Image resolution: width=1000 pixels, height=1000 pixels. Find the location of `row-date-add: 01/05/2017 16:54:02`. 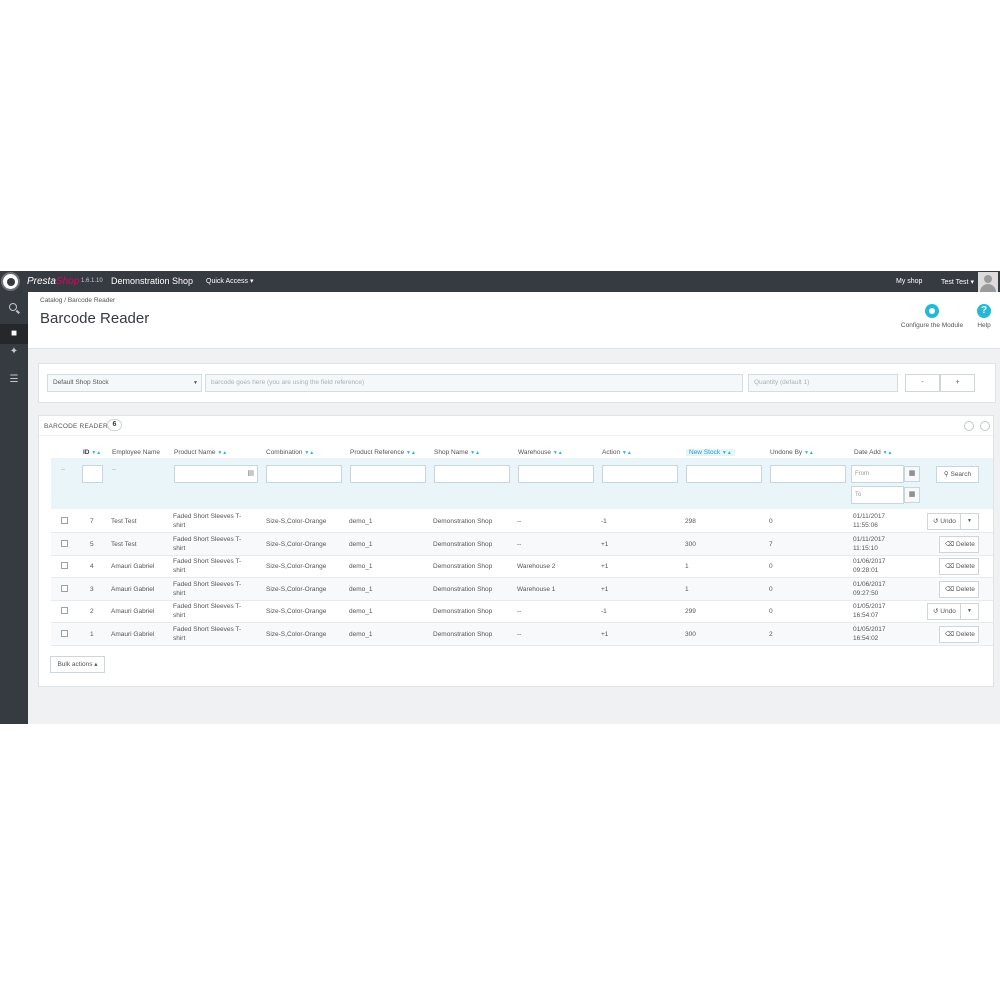

row-date-add: 01/05/2017 16:54:02 is located at coordinates (869, 634).